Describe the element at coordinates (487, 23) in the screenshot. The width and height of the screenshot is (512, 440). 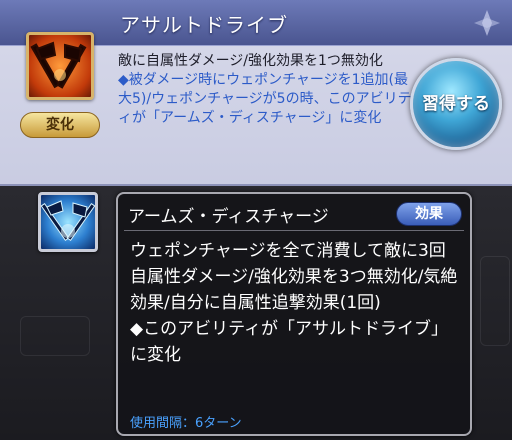
I see `ornament-icon` at that location.